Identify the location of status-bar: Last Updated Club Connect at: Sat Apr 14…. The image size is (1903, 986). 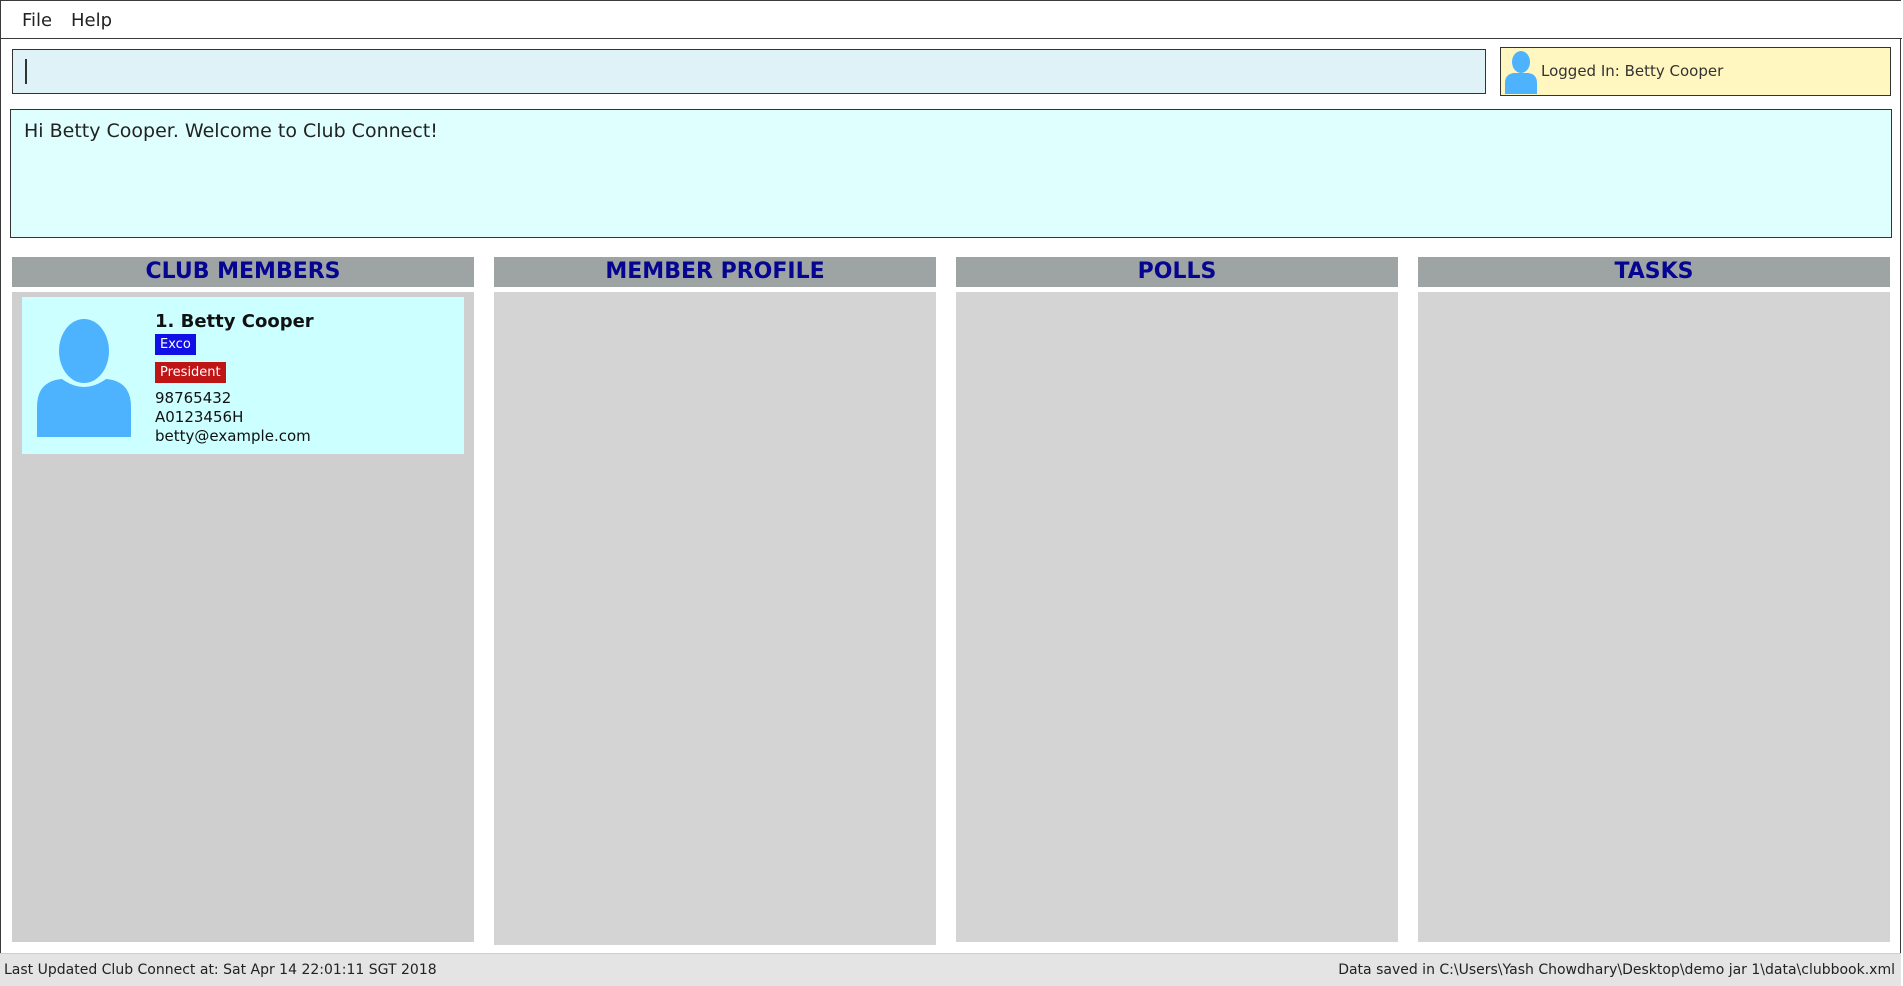
(950, 969).